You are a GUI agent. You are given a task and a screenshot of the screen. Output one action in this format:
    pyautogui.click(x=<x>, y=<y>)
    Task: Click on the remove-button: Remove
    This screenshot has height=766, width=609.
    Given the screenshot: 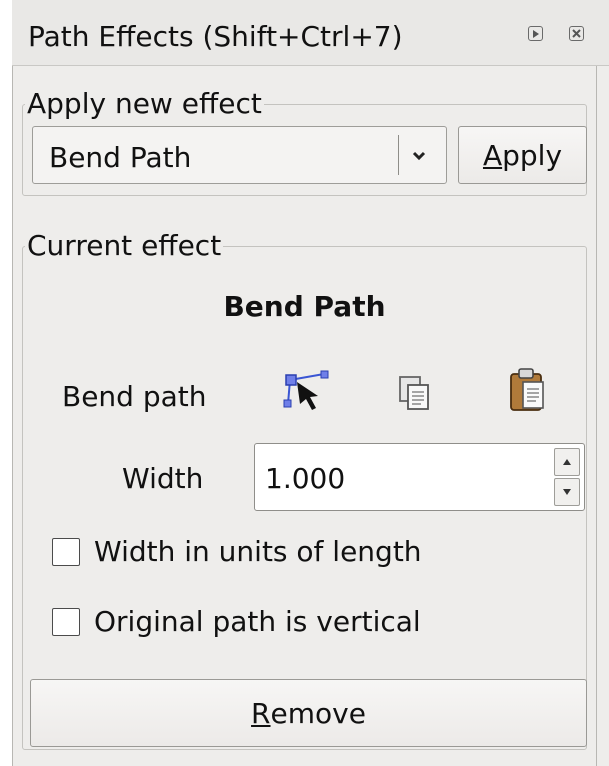 What is the action you would take?
    pyautogui.click(x=308, y=713)
    